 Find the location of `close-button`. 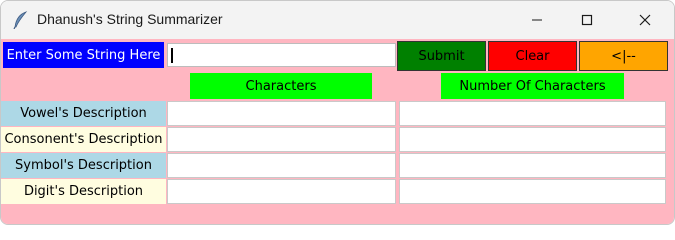

close-button is located at coordinates (645, 20).